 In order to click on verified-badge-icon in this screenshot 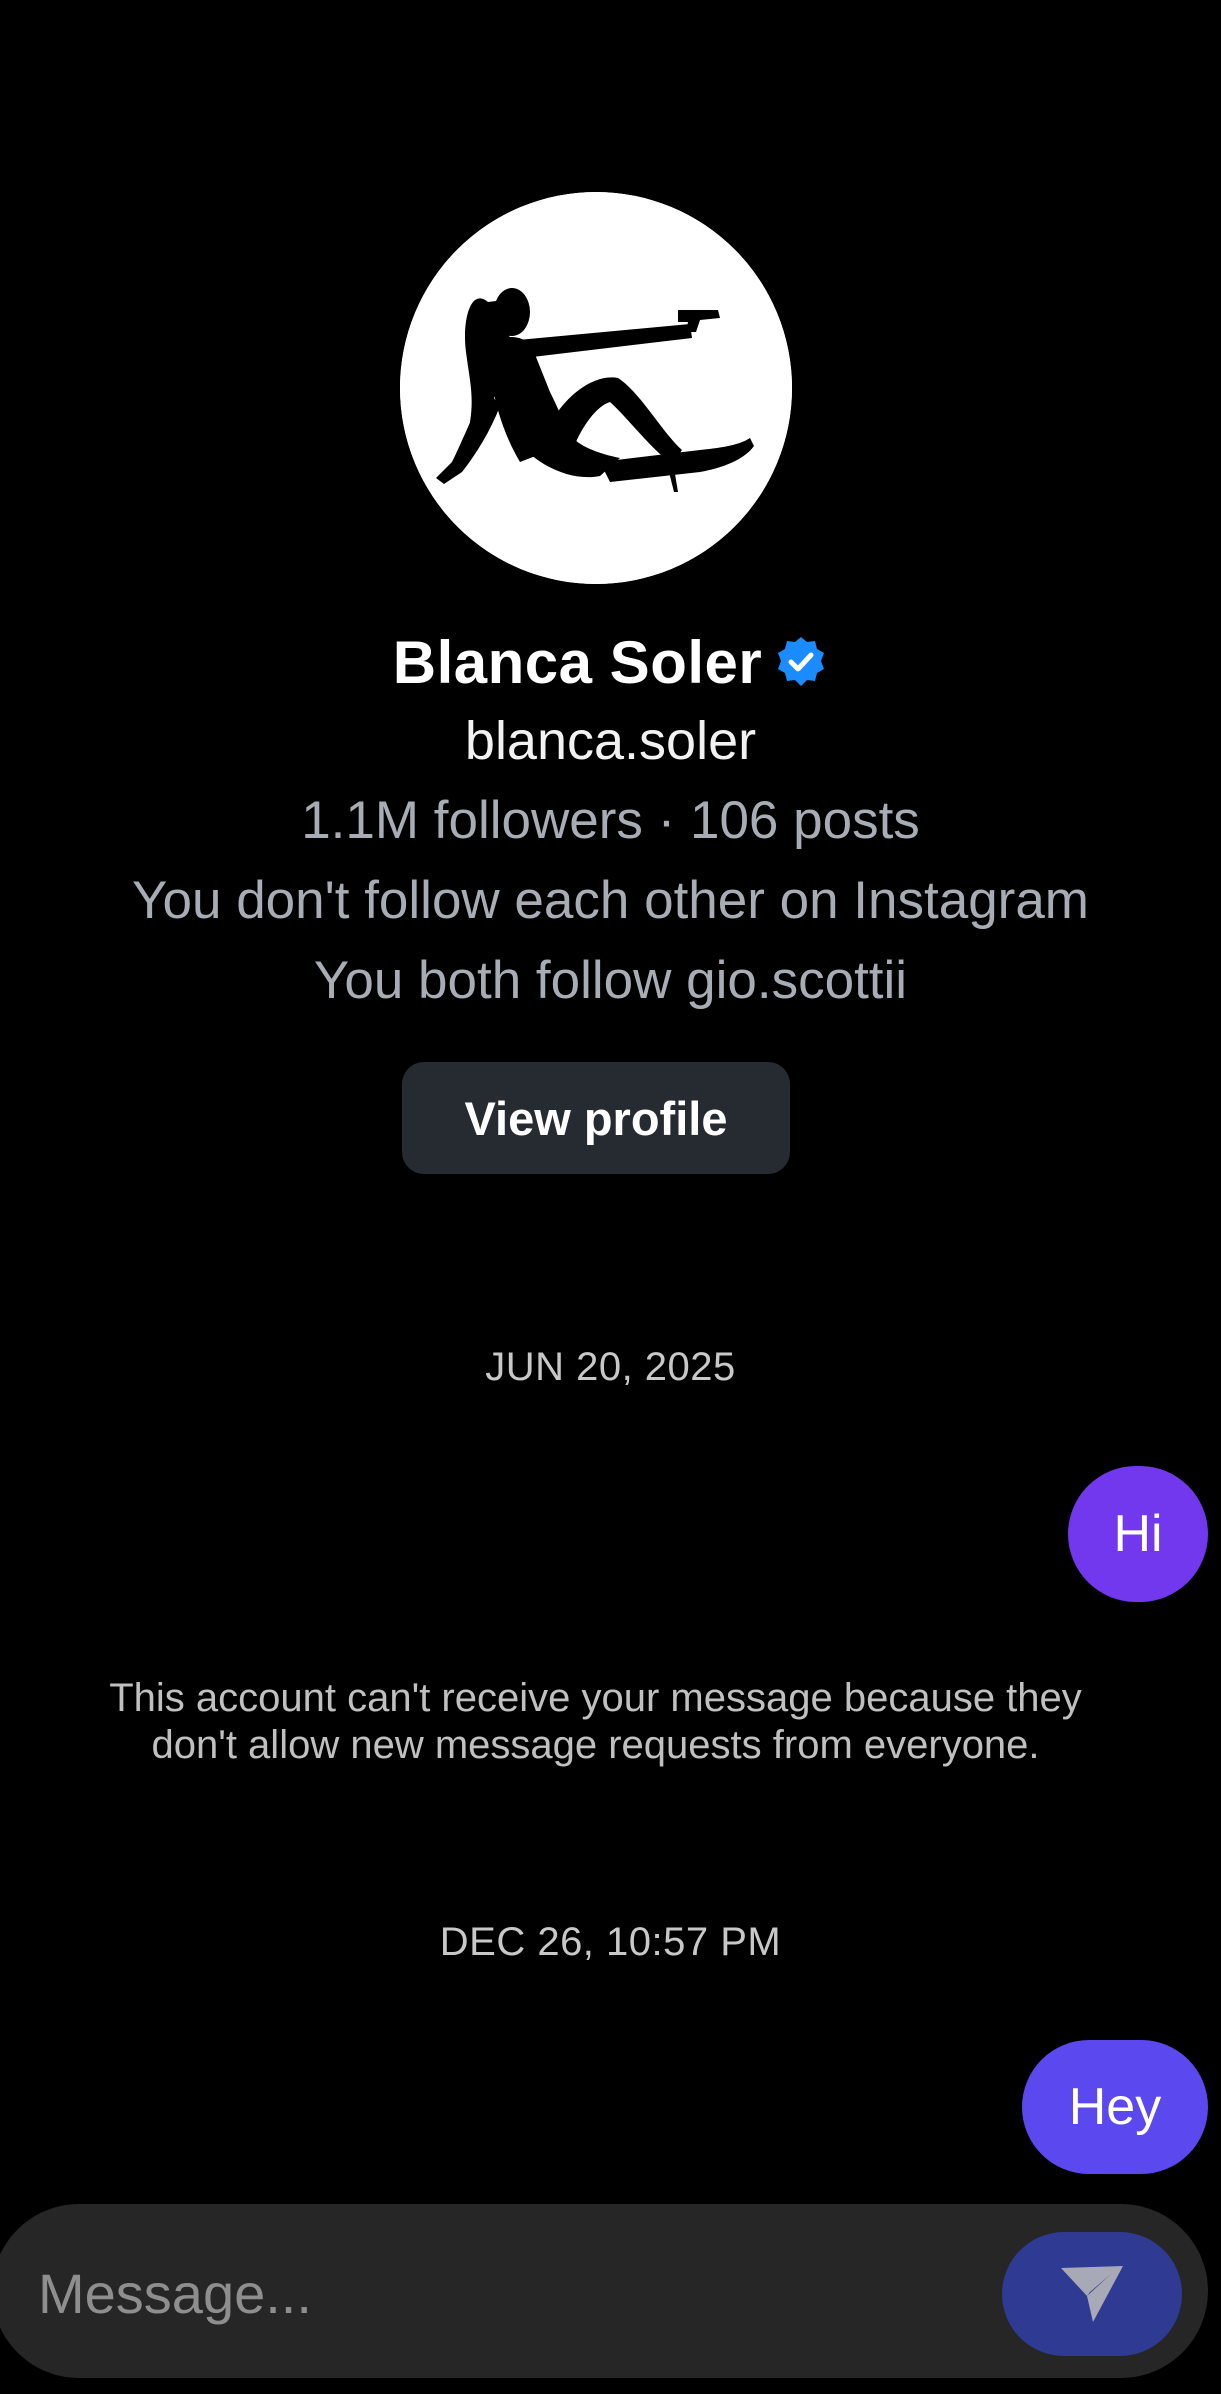, I will do `click(801, 661)`.